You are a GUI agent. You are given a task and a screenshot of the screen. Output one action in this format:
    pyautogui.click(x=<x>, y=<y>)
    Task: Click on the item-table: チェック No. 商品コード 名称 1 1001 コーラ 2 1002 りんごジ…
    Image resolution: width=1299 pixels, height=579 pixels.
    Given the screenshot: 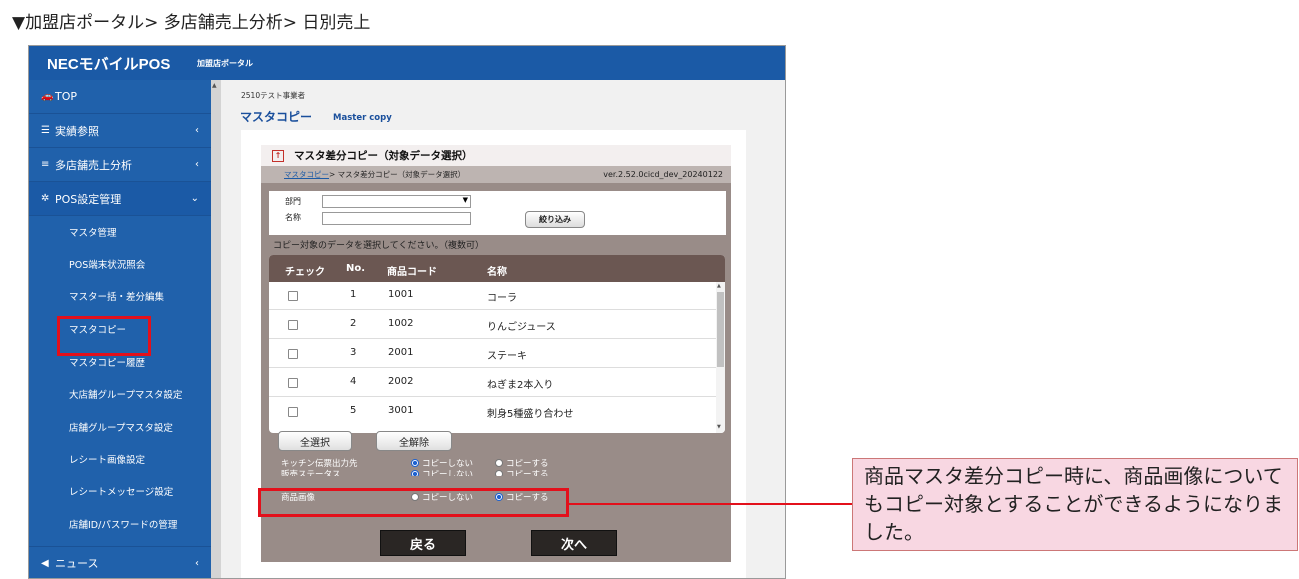 What is the action you would take?
    pyautogui.click(x=497, y=344)
    